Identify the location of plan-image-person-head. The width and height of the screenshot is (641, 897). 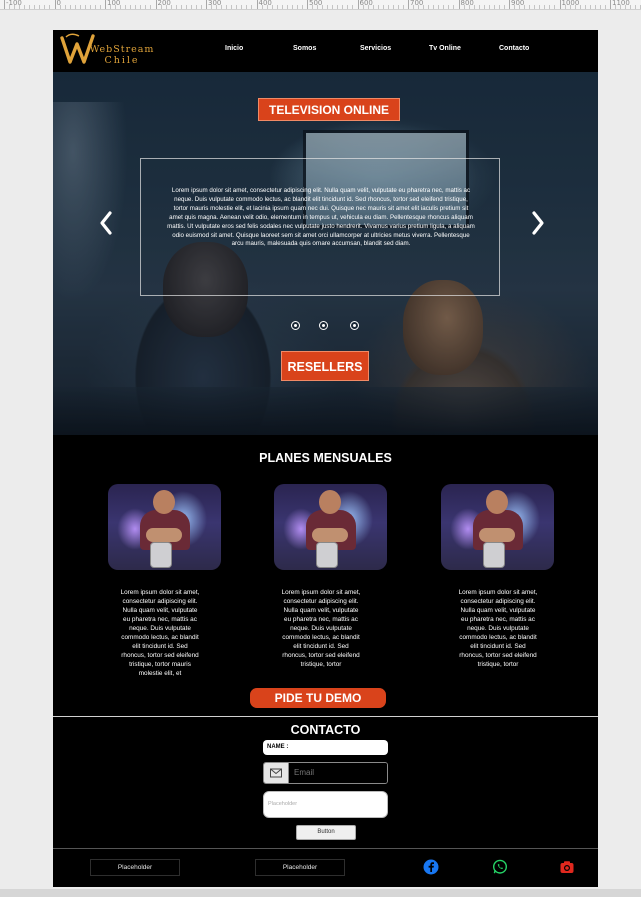
(164, 502).